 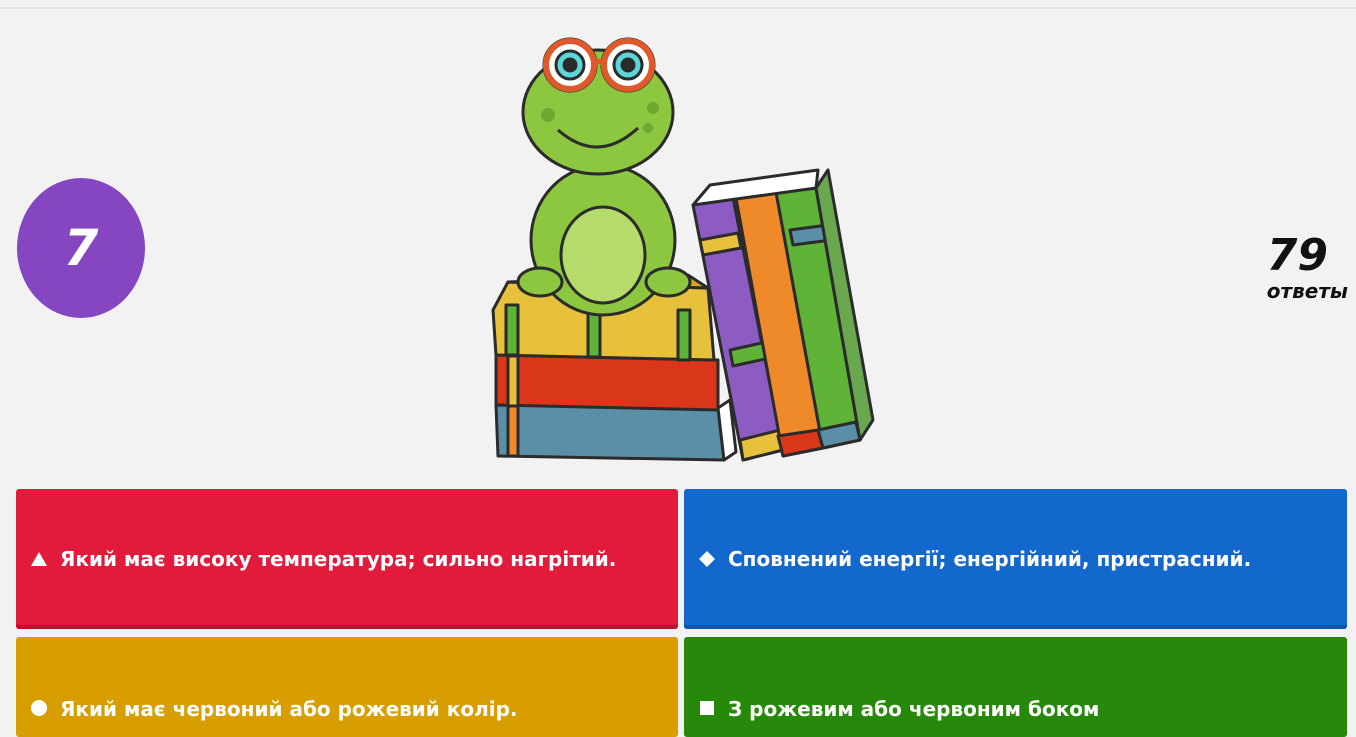 I want to click on square-icon, so click(x=707, y=708).